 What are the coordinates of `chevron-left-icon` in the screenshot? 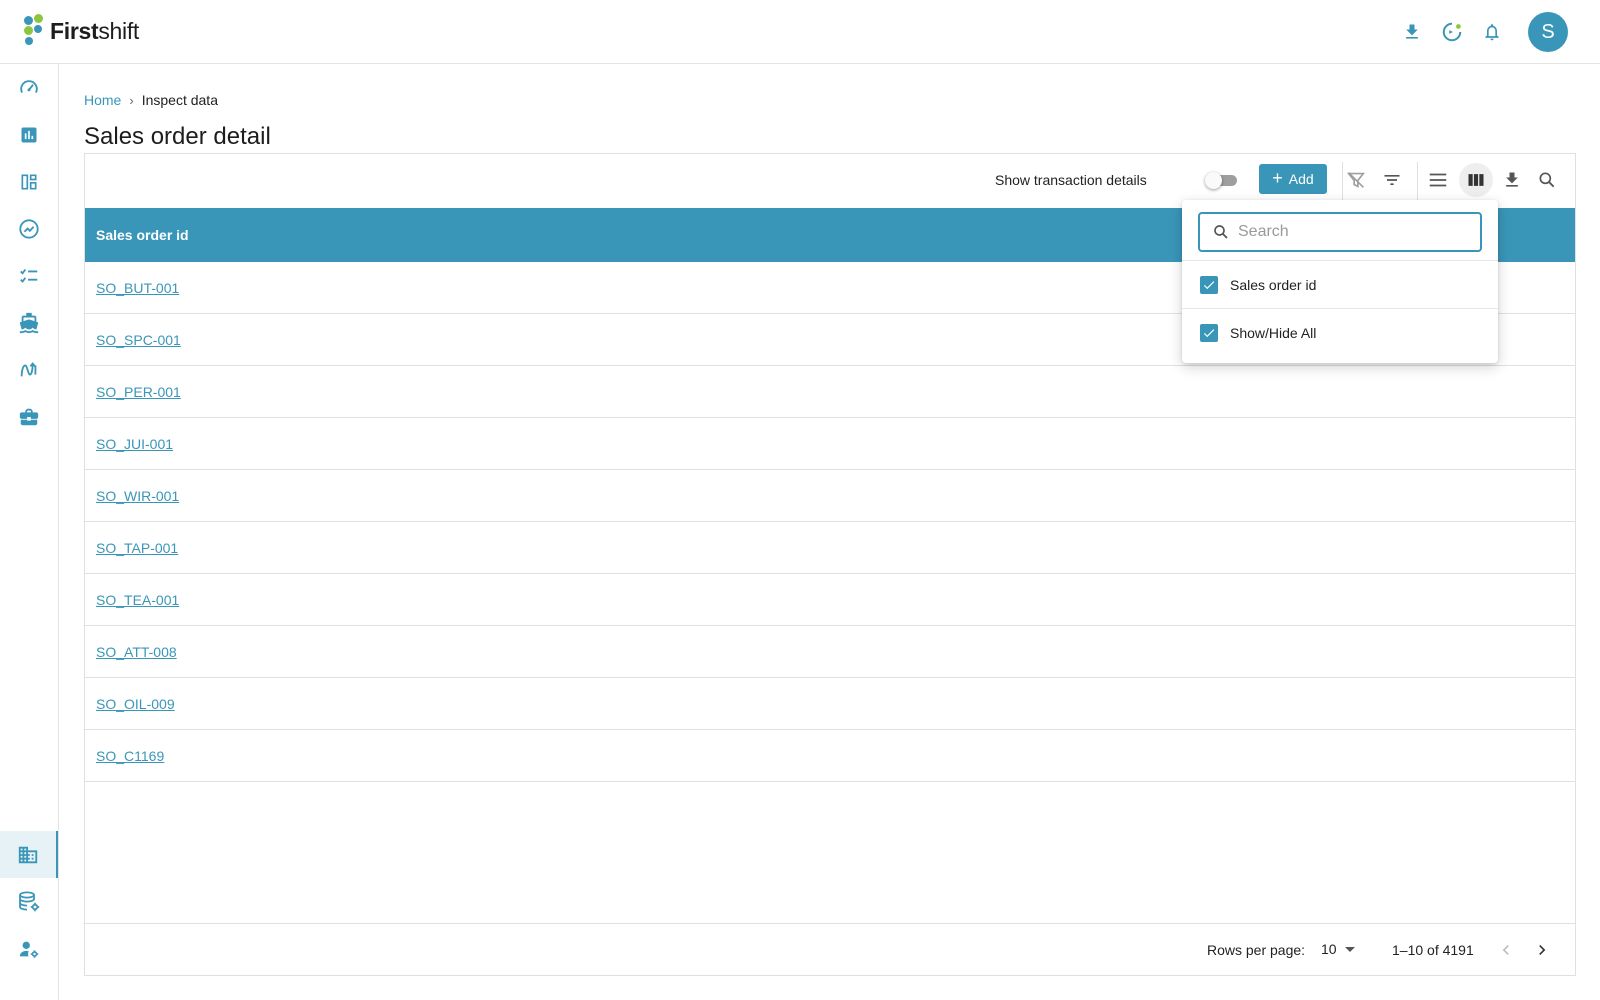 It's located at (1505, 950).